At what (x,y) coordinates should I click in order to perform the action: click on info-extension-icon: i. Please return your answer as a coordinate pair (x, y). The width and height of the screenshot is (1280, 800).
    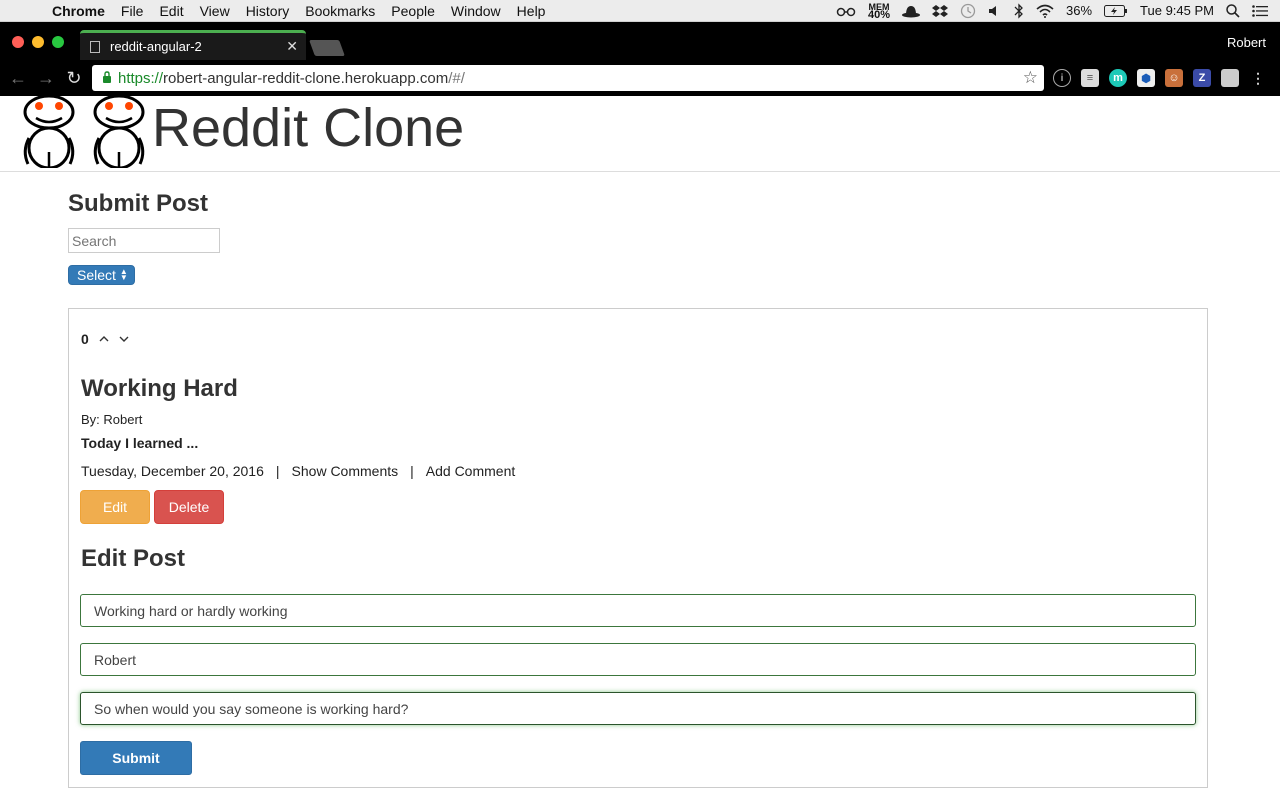
    Looking at the image, I should click on (1062, 78).